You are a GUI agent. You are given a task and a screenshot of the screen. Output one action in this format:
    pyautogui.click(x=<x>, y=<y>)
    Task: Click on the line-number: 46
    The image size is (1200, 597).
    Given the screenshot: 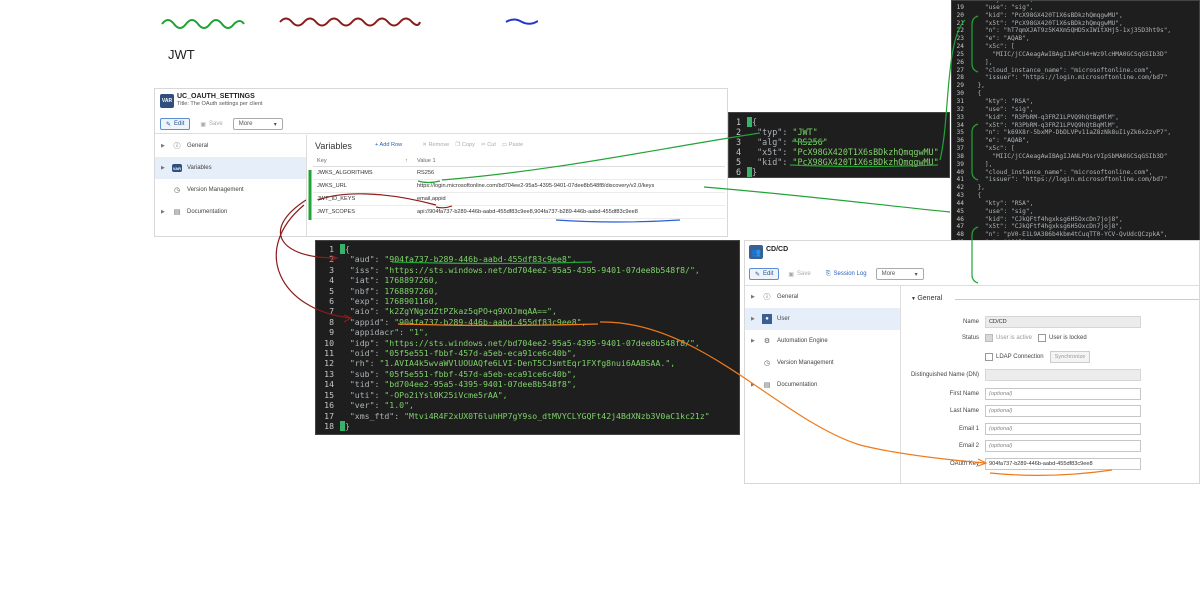 What is the action you would take?
    pyautogui.click(x=960, y=219)
    